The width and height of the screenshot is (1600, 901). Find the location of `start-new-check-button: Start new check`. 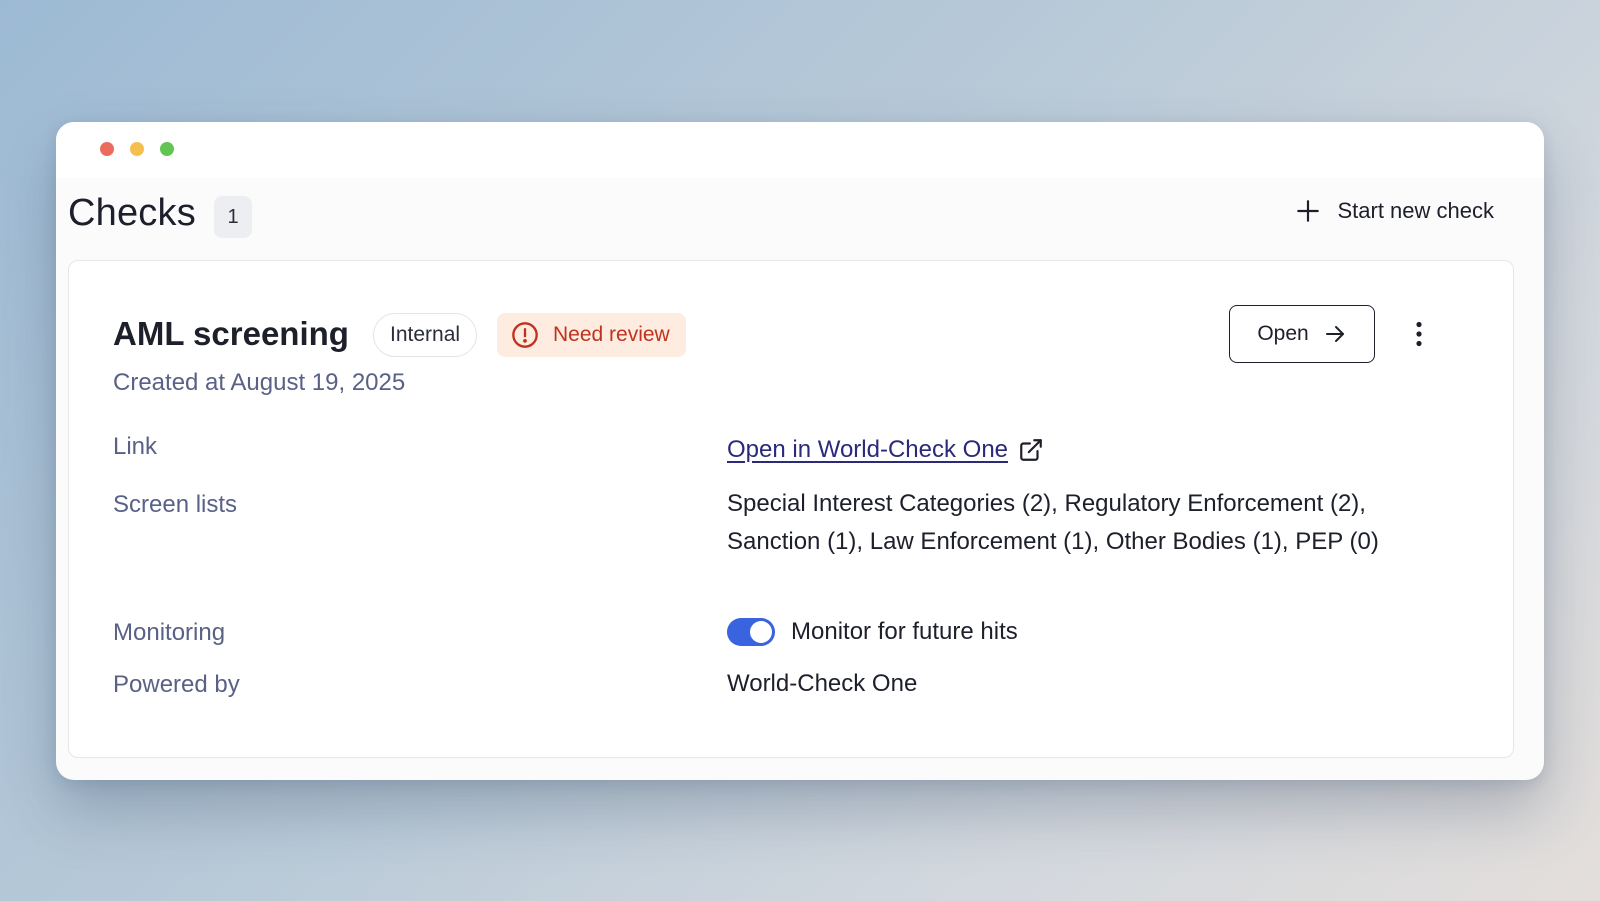

start-new-check-button: Start new check is located at coordinates (1394, 211).